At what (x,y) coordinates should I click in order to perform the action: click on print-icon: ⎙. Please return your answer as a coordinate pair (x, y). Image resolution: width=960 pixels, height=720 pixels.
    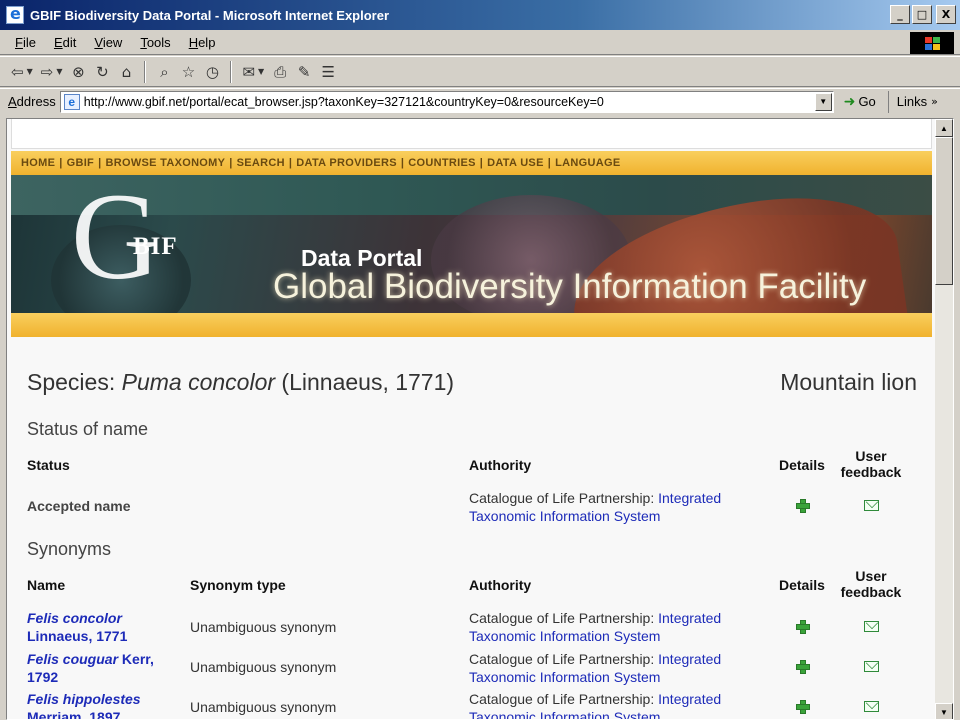
    Looking at the image, I should click on (280, 71).